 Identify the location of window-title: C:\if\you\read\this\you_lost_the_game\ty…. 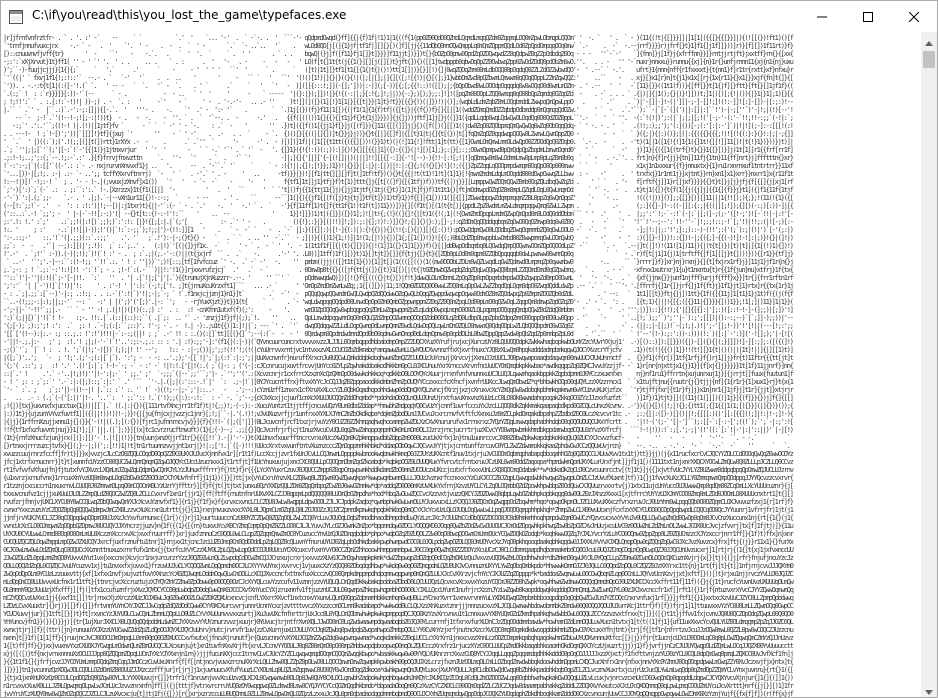
(189, 15).